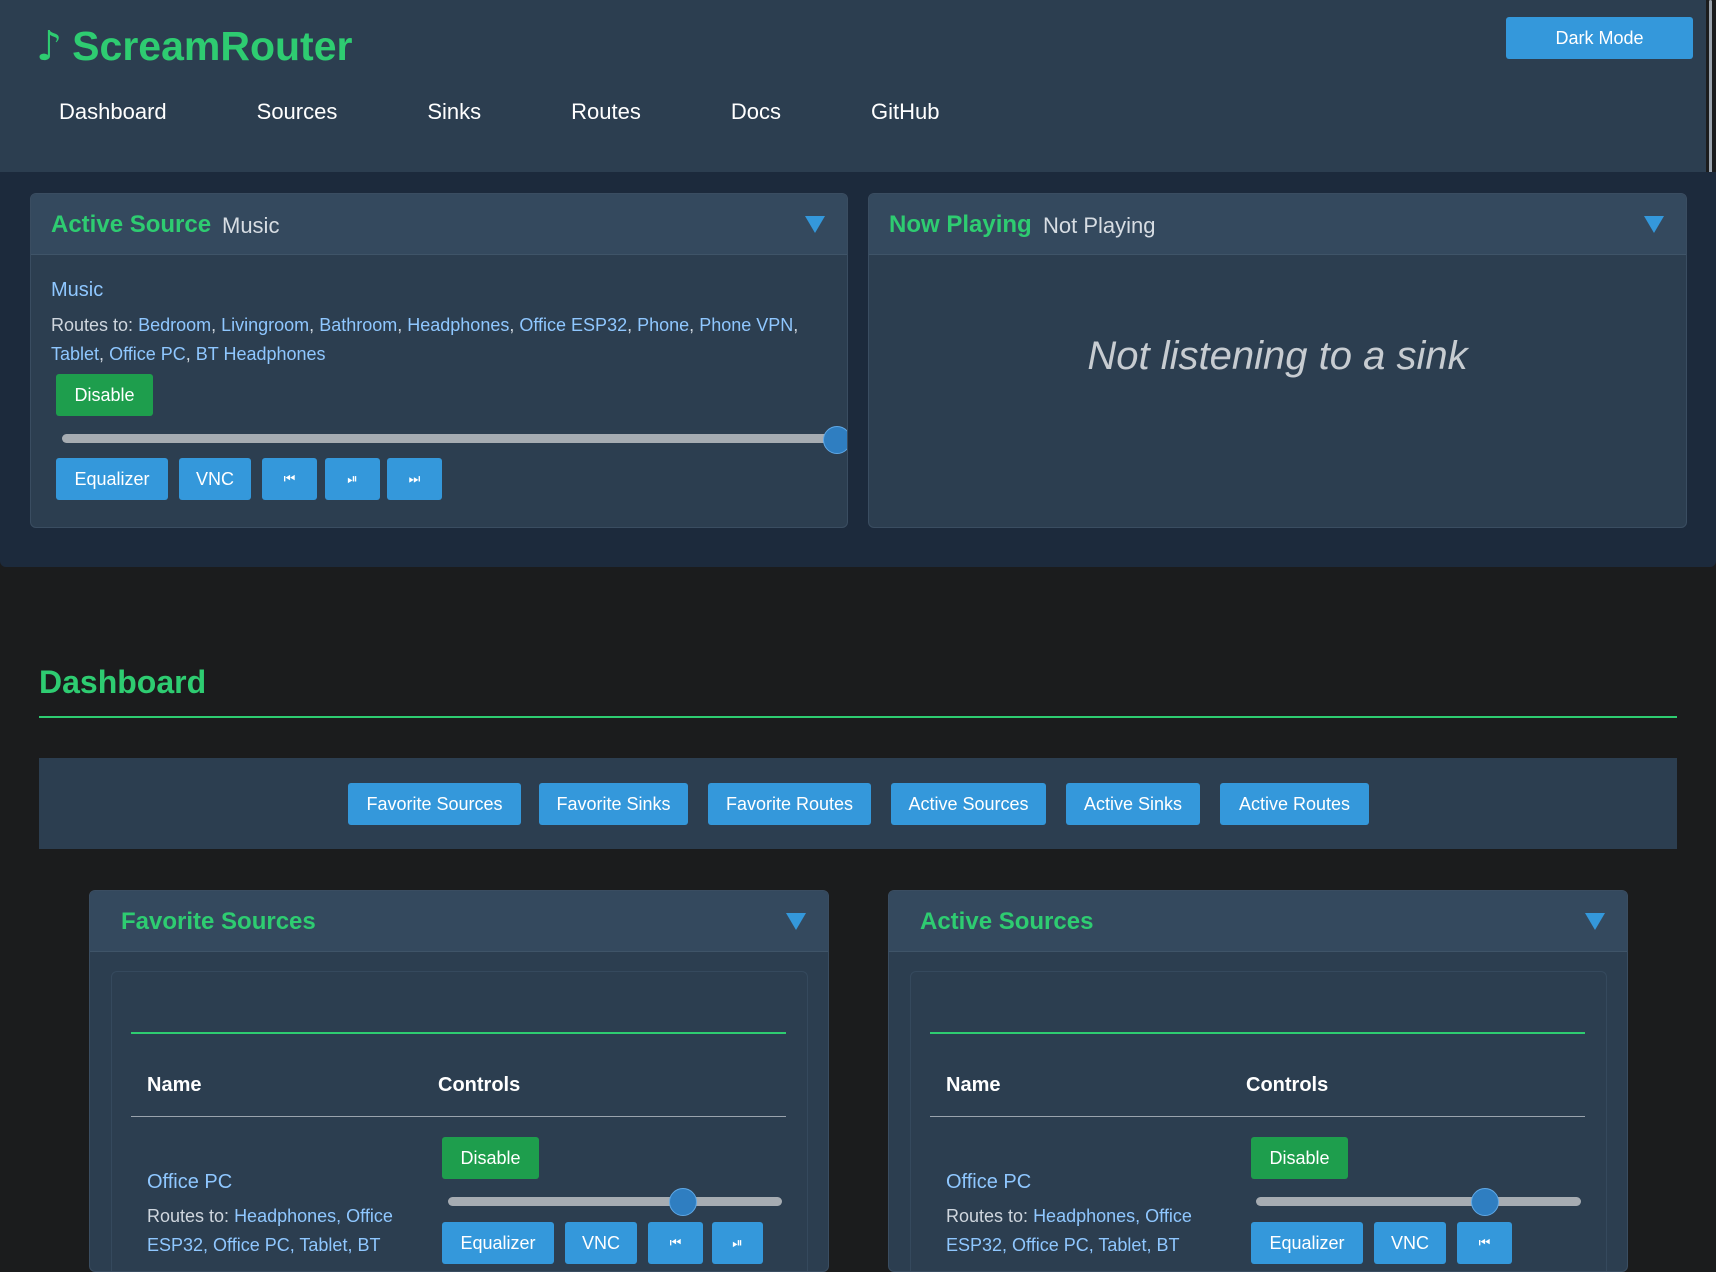  What do you see at coordinates (1277, 356) in the screenshot?
I see `not-listening-message: Not listening to a sink` at bounding box center [1277, 356].